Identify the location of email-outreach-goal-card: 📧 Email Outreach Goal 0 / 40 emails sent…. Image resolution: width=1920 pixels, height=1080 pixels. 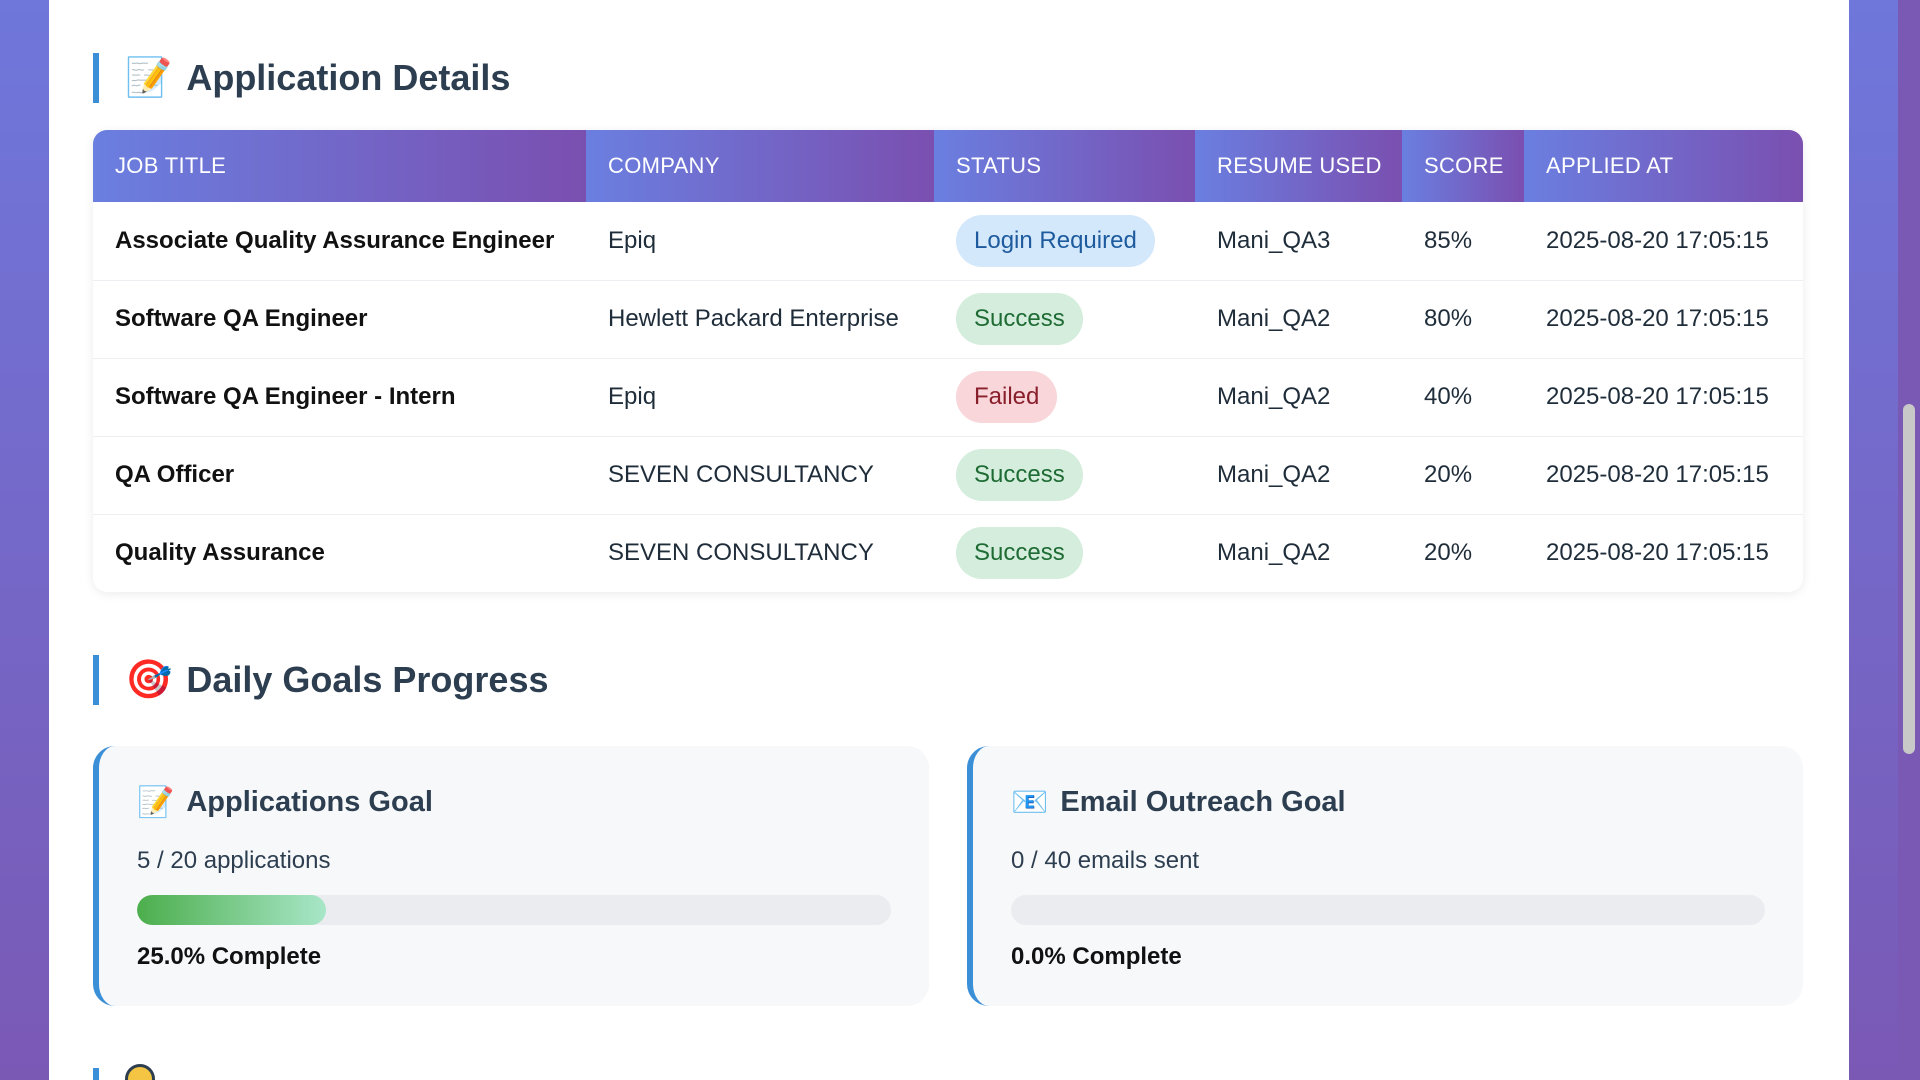
(1385, 876).